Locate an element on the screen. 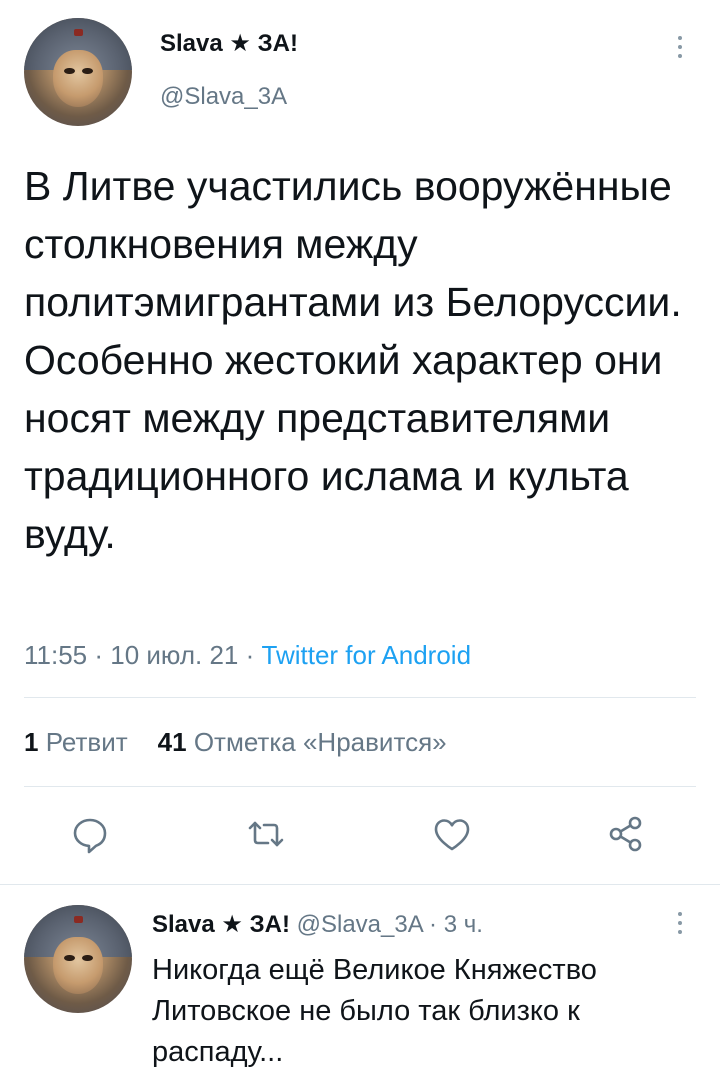 The height and width of the screenshot is (1075, 720). share-icon is located at coordinates (625, 834).